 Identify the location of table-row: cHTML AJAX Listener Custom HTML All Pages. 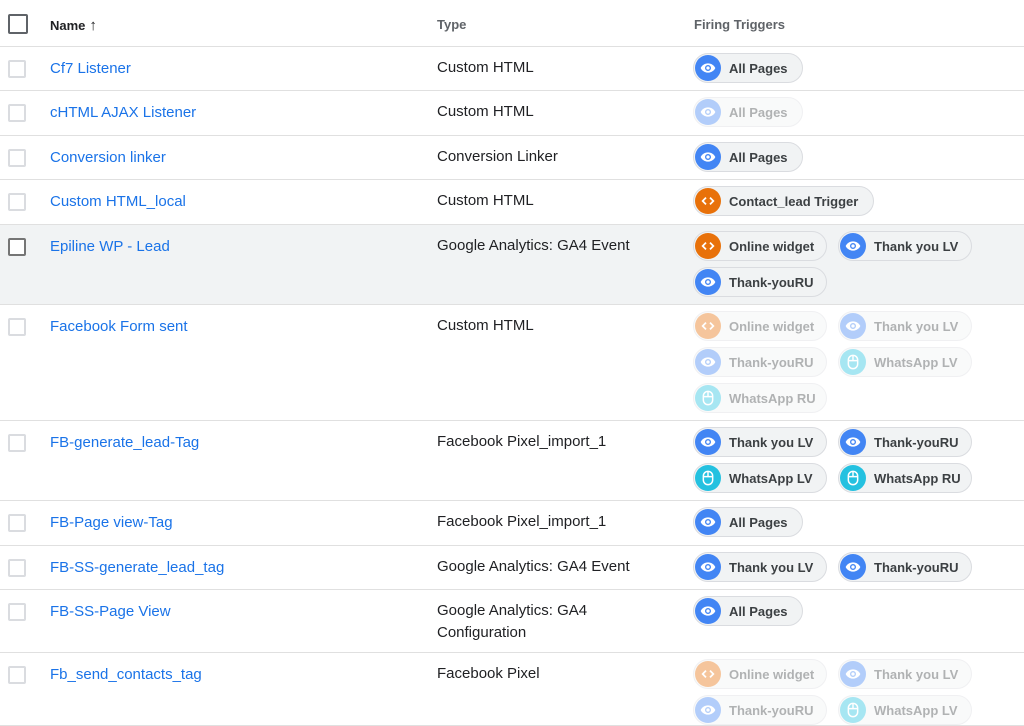
(512, 113).